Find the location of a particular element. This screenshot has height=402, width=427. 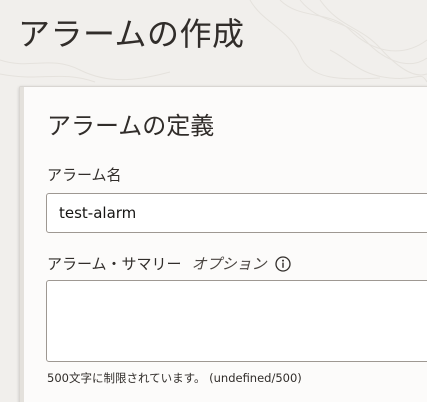

alarm-name-label: アラーム名 is located at coordinates (84, 175).